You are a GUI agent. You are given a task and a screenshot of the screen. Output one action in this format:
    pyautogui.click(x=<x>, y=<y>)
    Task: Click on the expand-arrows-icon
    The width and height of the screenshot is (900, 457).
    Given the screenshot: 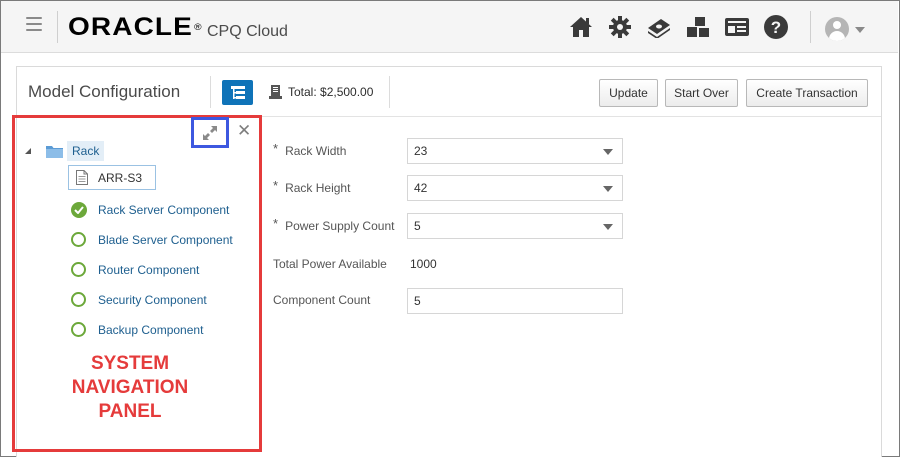 What is the action you would take?
    pyautogui.click(x=210, y=132)
    